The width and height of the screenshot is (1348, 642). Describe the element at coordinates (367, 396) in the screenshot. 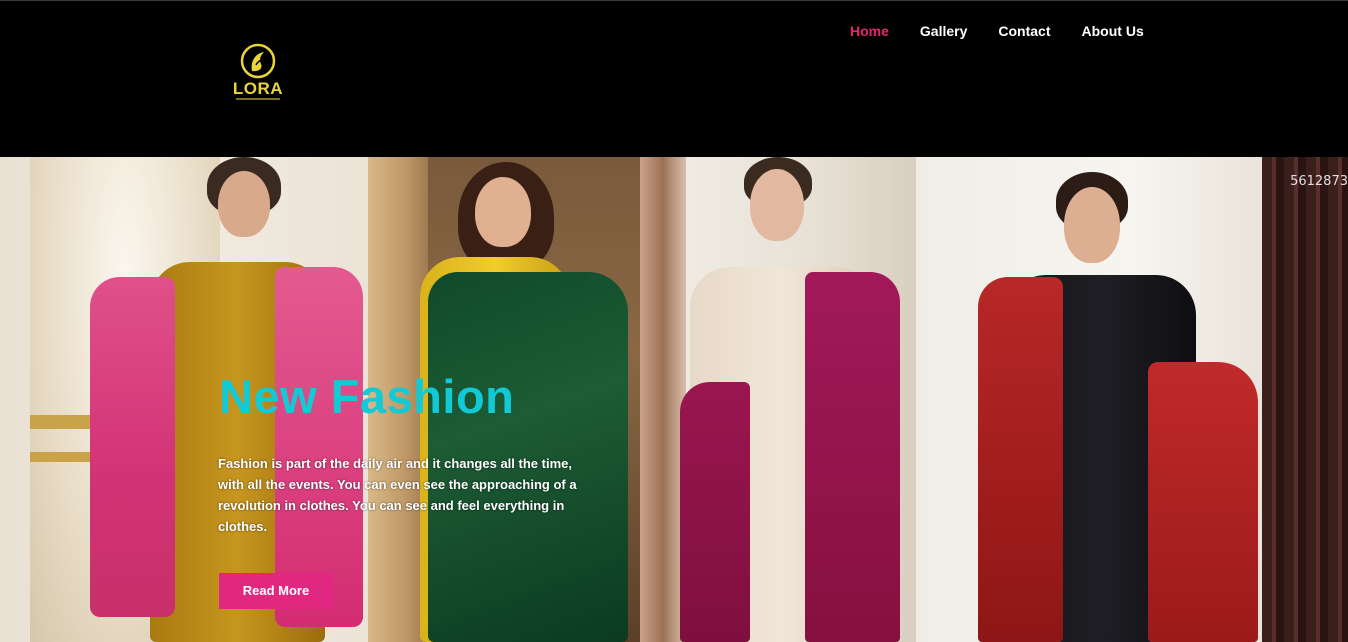

I see `hero-title: New Fashion` at that location.